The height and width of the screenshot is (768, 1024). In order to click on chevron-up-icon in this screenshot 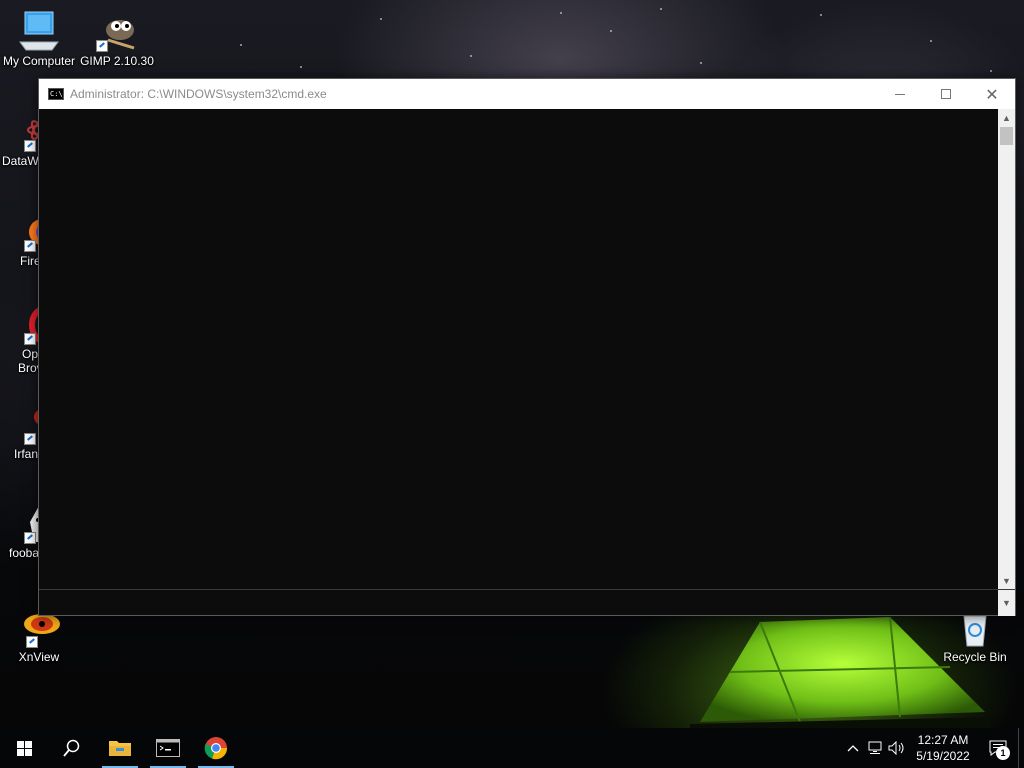, I will do `click(853, 748)`.